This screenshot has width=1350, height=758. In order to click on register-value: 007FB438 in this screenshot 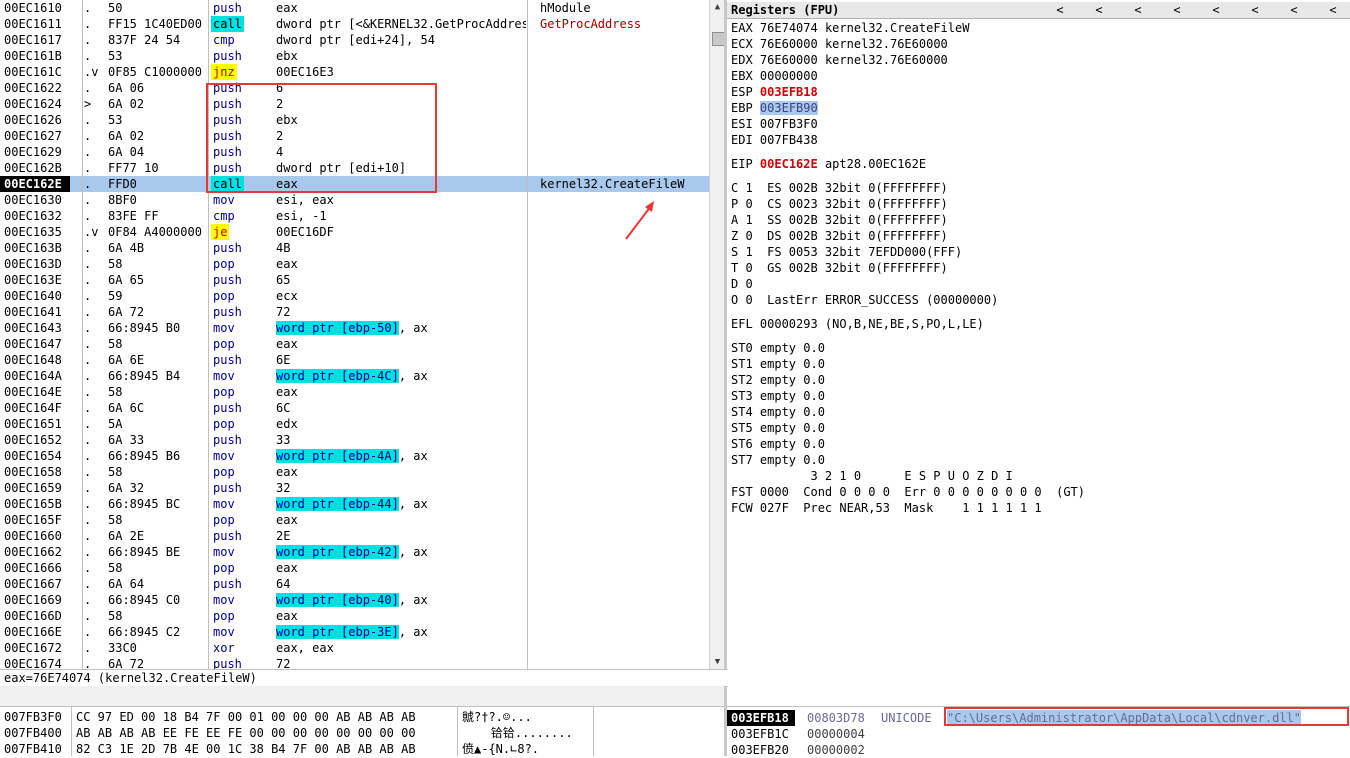, I will do `click(789, 140)`.